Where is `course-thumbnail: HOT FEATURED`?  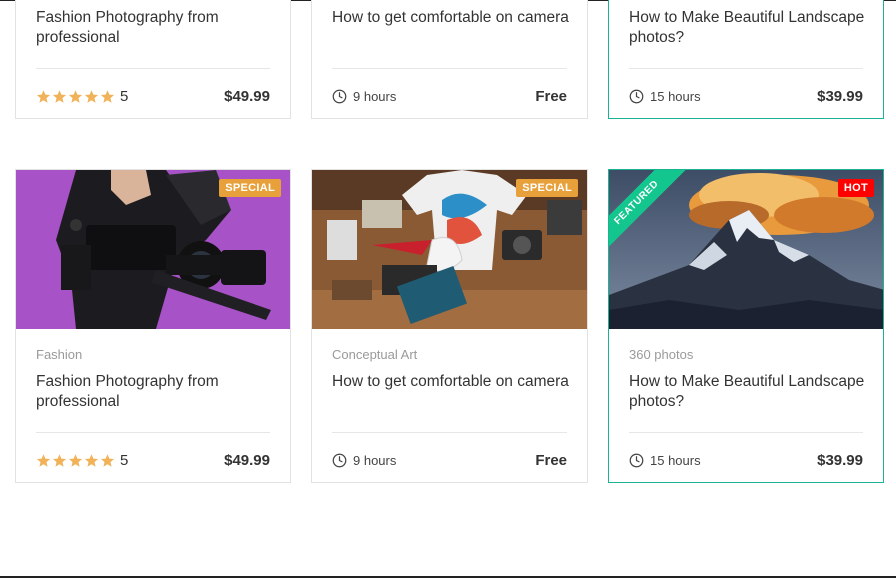 course-thumbnail: HOT FEATURED is located at coordinates (746, 249).